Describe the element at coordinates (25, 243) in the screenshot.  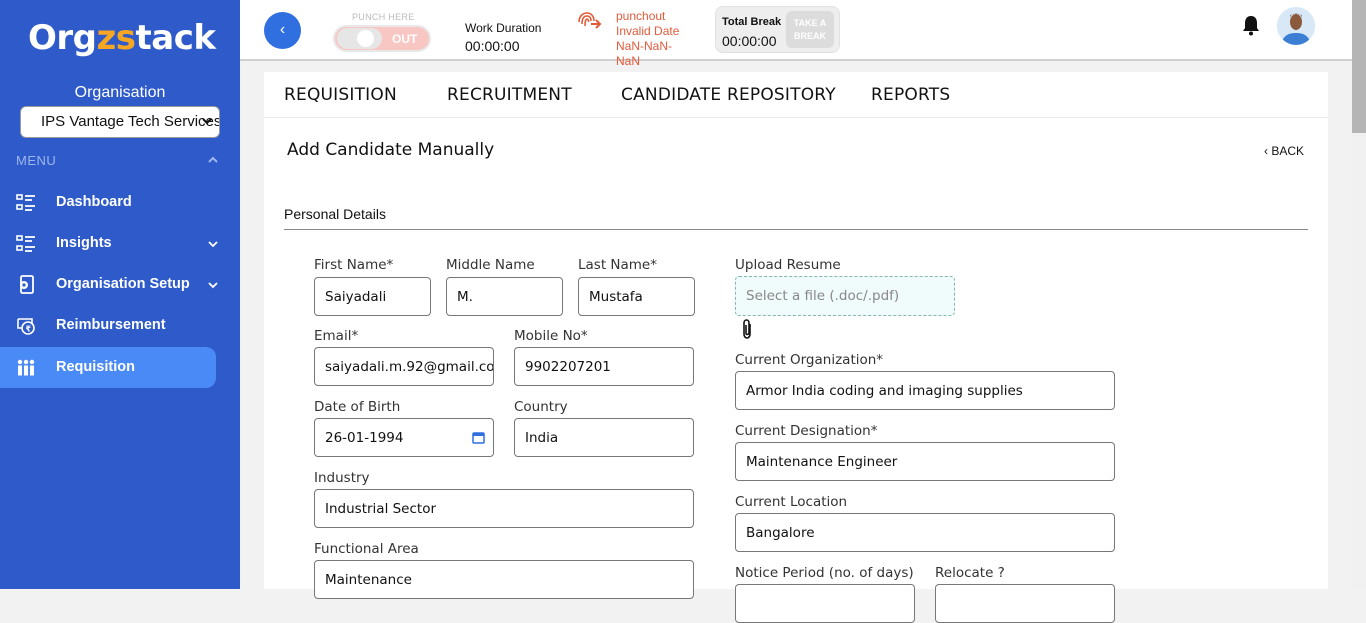
I see `insights-icon` at that location.